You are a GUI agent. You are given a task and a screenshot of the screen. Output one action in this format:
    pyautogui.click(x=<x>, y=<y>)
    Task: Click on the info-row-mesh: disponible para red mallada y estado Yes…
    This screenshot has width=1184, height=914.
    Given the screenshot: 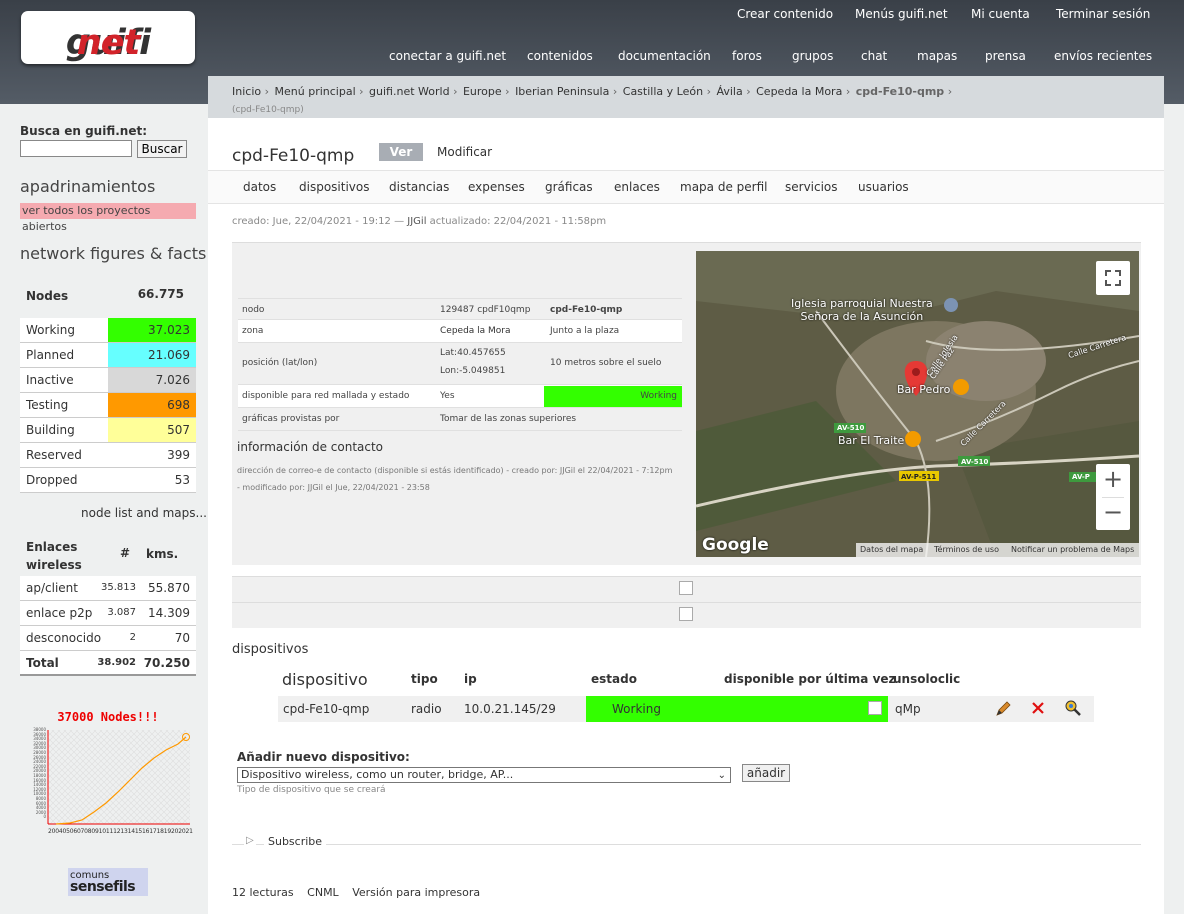 What is the action you would take?
    pyautogui.click(x=460, y=396)
    